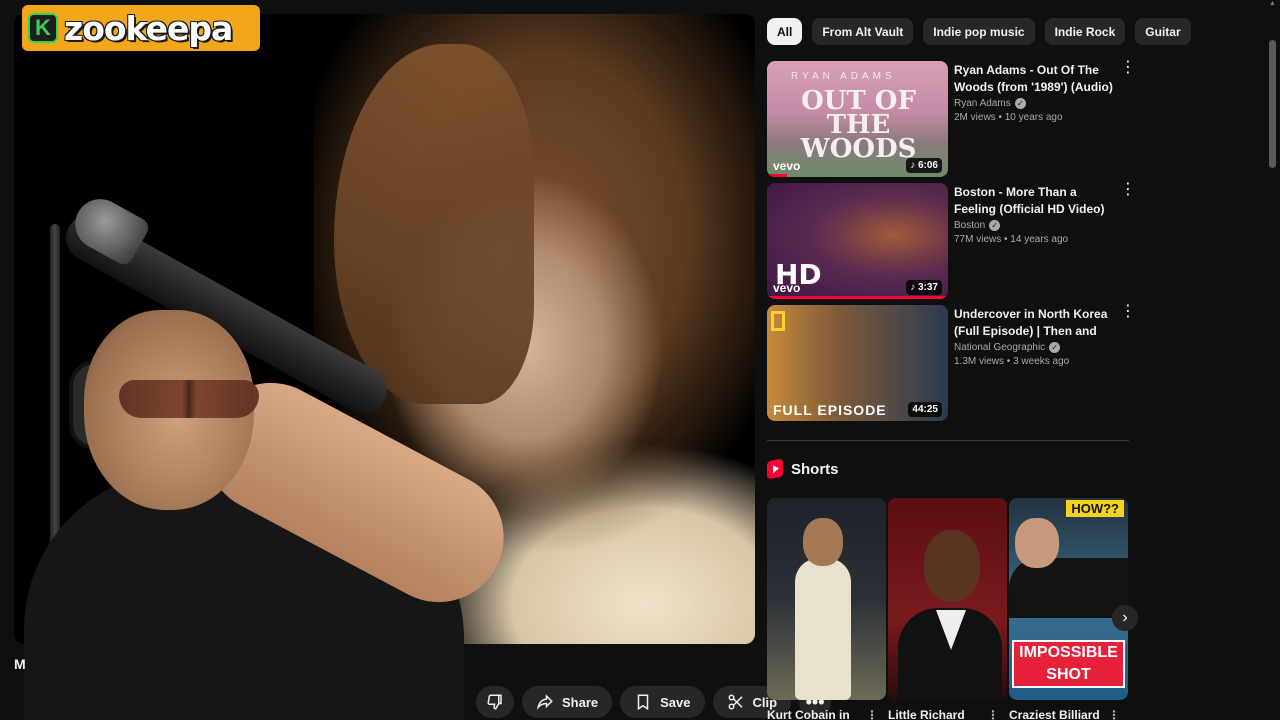 This screenshot has width=1280, height=720. I want to click on channel-label: Boston, so click(970, 225).